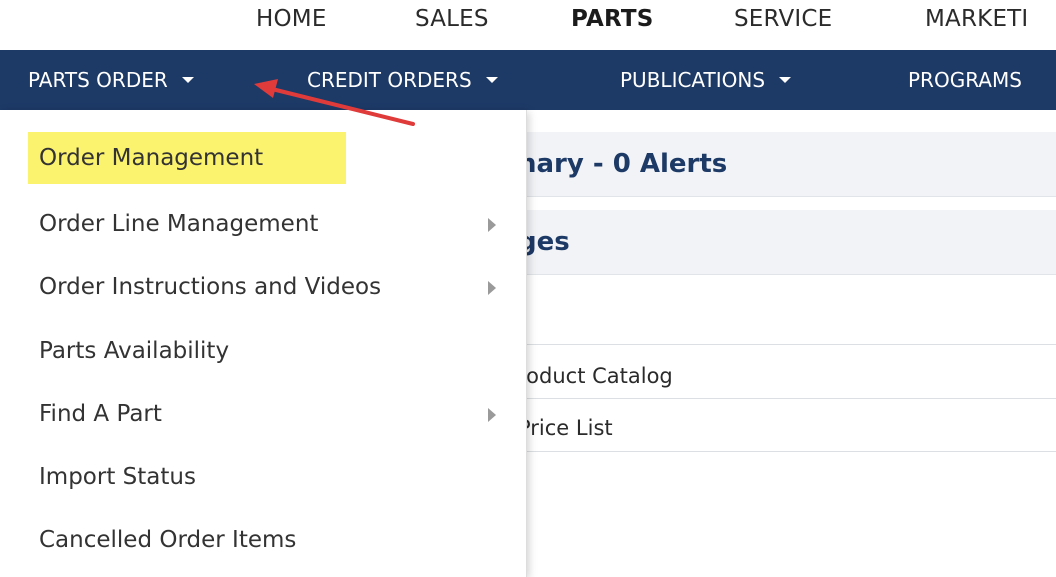  I want to click on section-header: ges, so click(768, 242).